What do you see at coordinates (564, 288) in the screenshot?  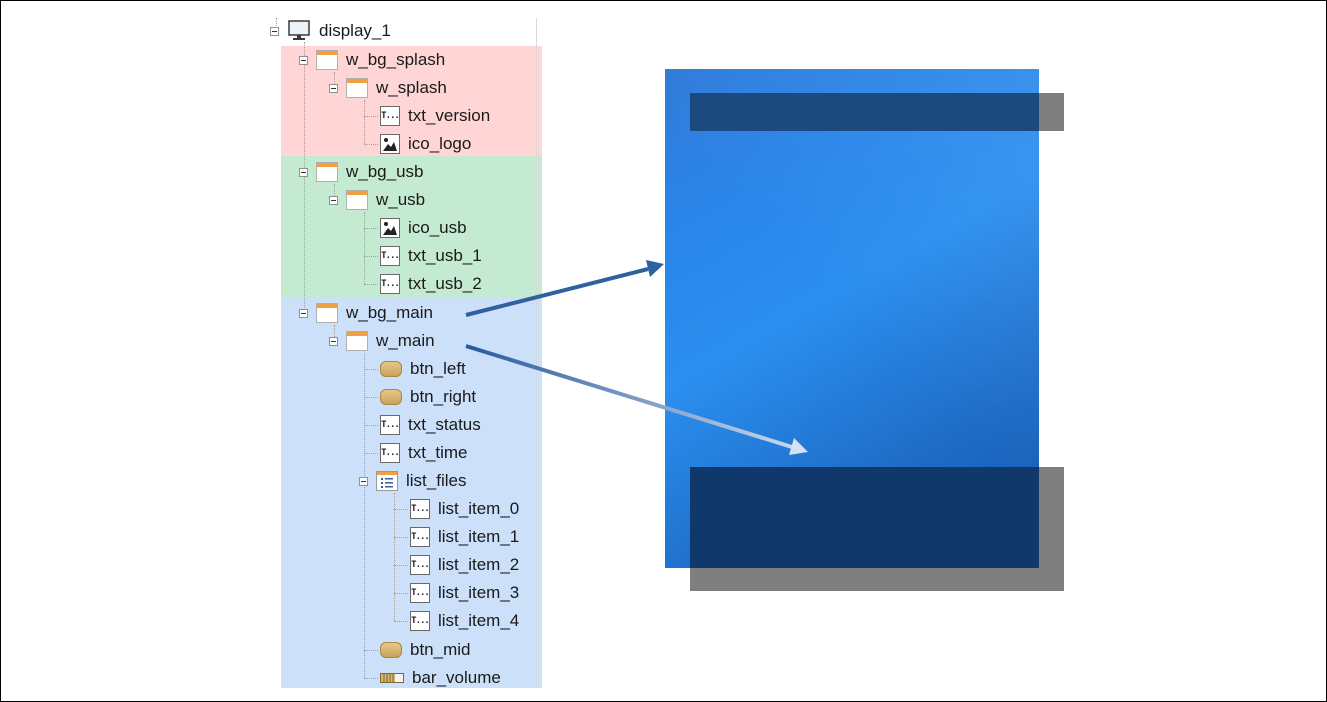 I see `arrow-w-bg-main-to-screen` at bounding box center [564, 288].